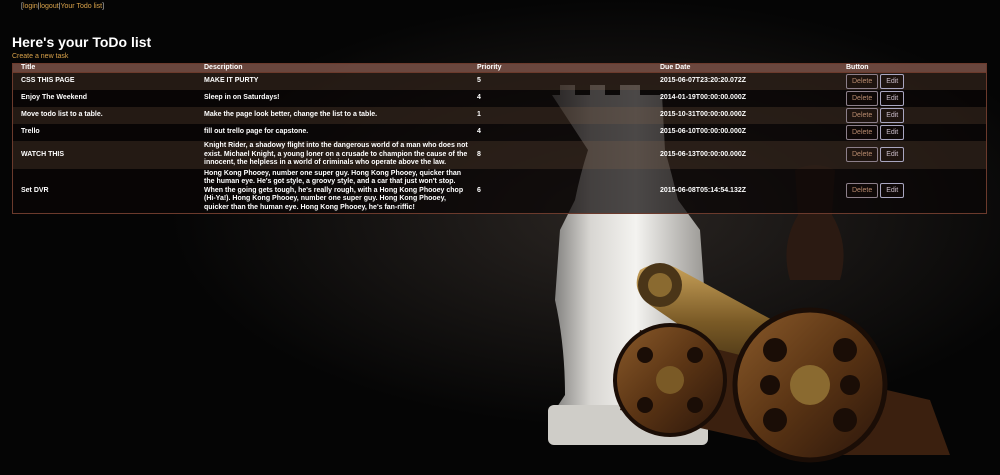 This screenshot has width=1000, height=475. What do you see at coordinates (104, 68) in the screenshot?
I see `header-title: Title` at bounding box center [104, 68].